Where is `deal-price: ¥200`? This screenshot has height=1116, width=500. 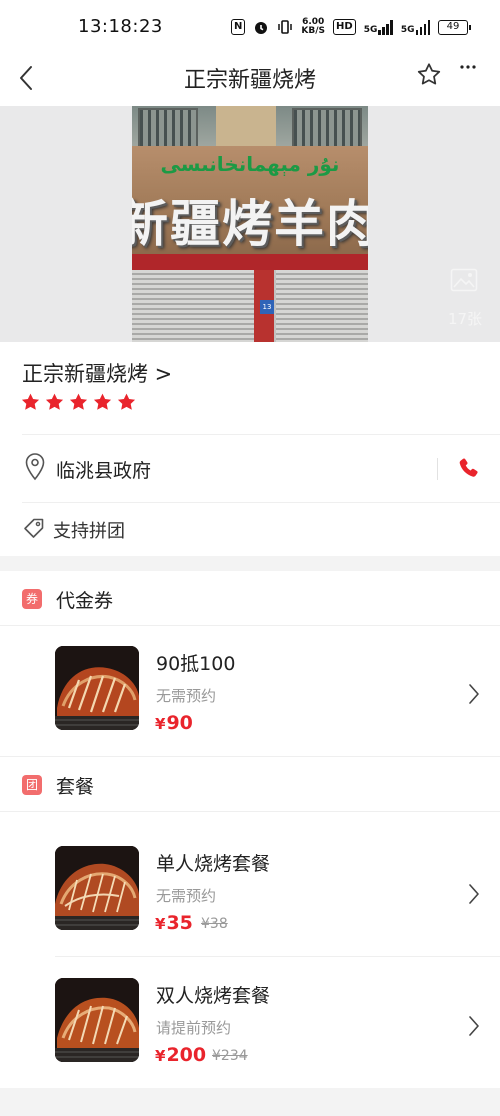 deal-price: ¥200 is located at coordinates (180, 1055).